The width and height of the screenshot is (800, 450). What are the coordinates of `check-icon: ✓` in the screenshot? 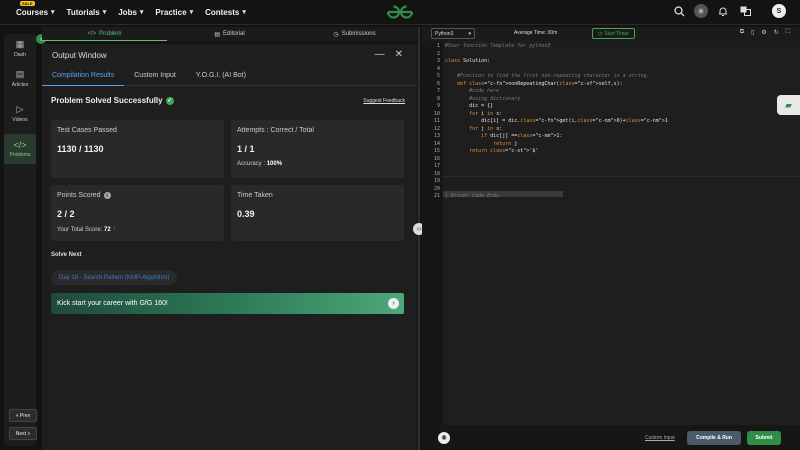 It's located at (169, 100).